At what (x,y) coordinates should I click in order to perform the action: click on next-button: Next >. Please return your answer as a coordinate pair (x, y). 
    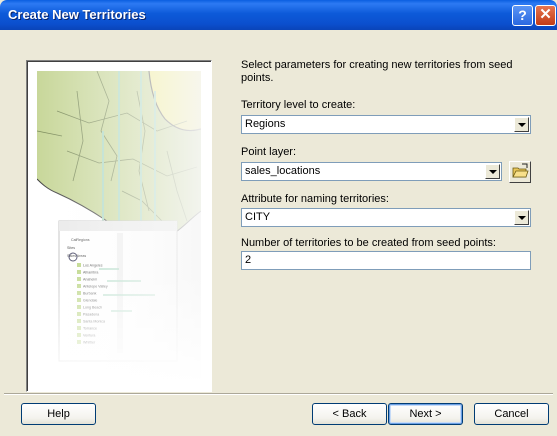
    Looking at the image, I should click on (425, 414).